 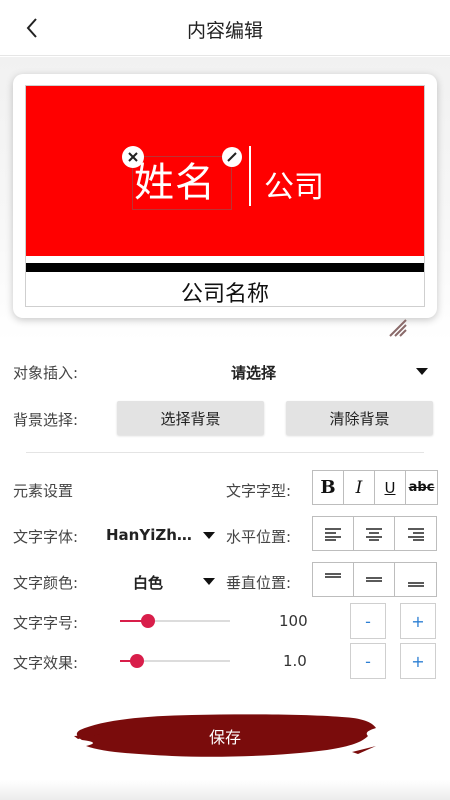 I want to click on align-bottom-button, so click(x=415, y=579).